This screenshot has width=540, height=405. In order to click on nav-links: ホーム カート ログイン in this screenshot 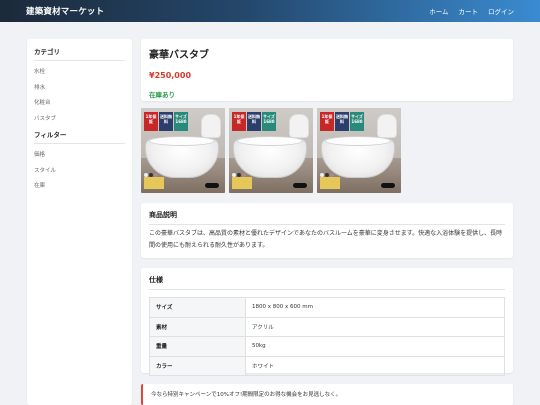, I will do `click(471, 11)`.